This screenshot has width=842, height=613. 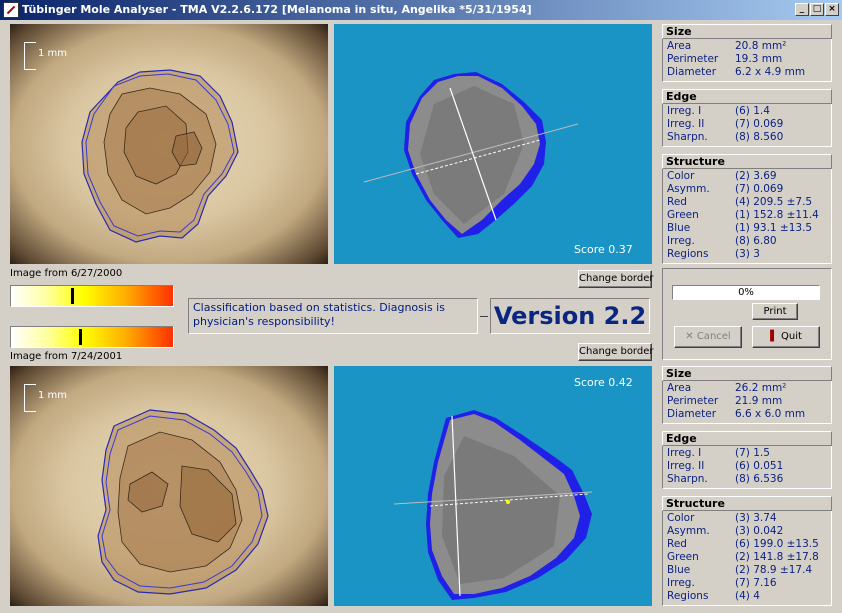 What do you see at coordinates (493, 505) in the screenshot?
I see `bottom-lesion-mask` at bounding box center [493, 505].